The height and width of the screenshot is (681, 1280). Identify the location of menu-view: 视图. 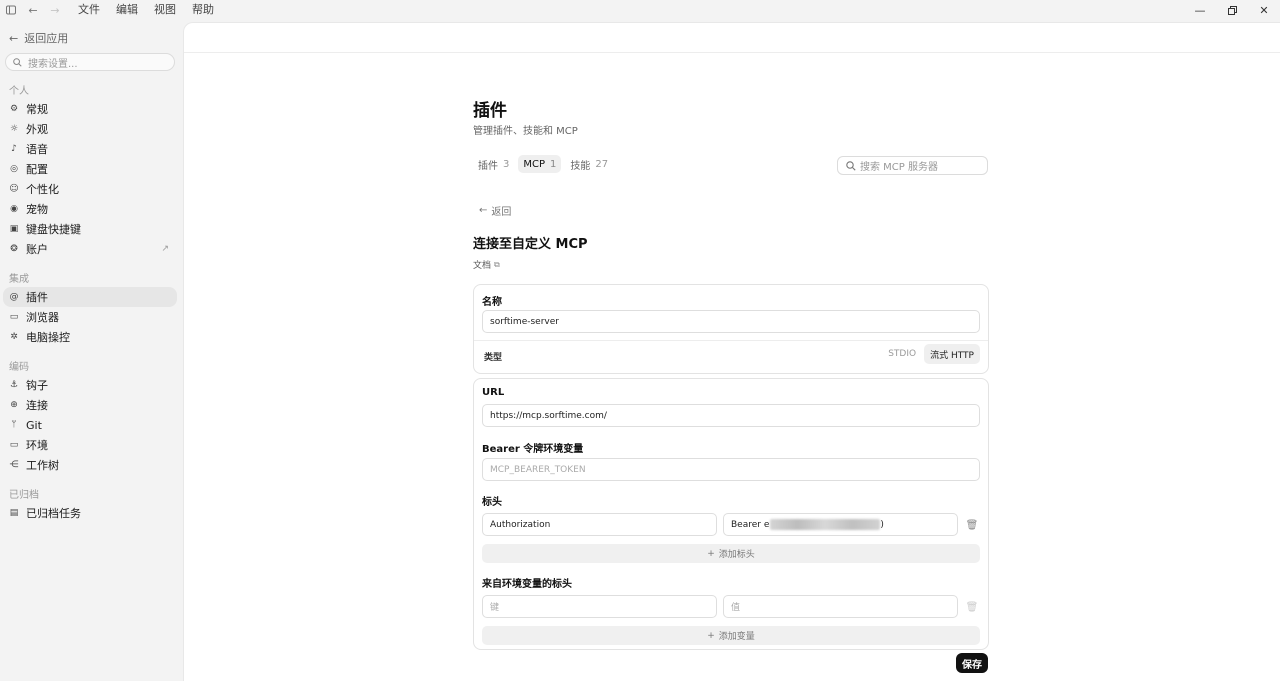
(165, 10).